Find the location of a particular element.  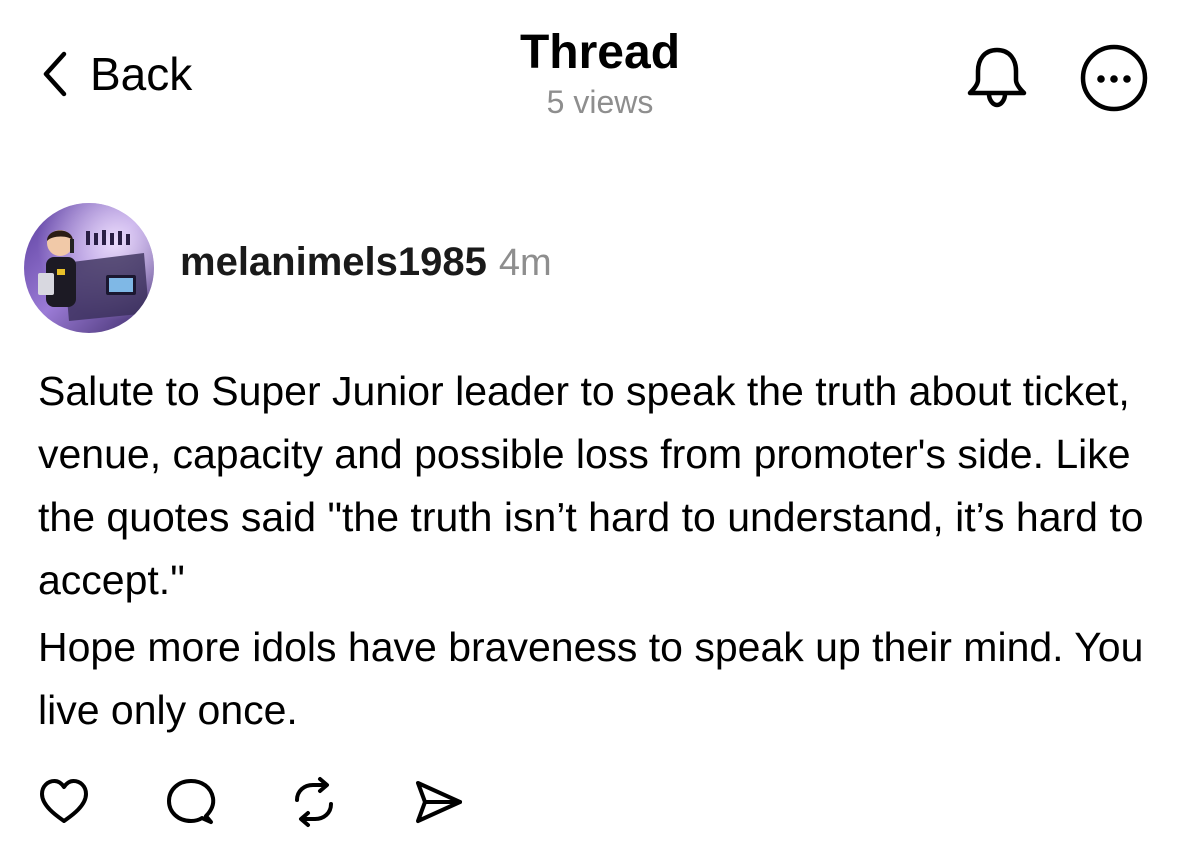

post-author-row: melanimels1985 4m is located at coordinates (366, 268).